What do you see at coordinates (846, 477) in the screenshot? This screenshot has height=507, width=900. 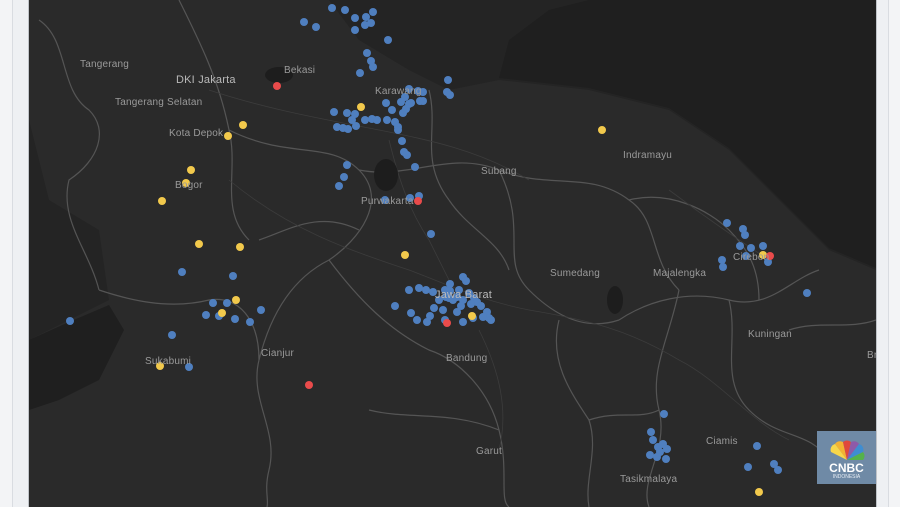 I see `cnbc-logo-subtext: INDONESIA` at bounding box center [846, 477].